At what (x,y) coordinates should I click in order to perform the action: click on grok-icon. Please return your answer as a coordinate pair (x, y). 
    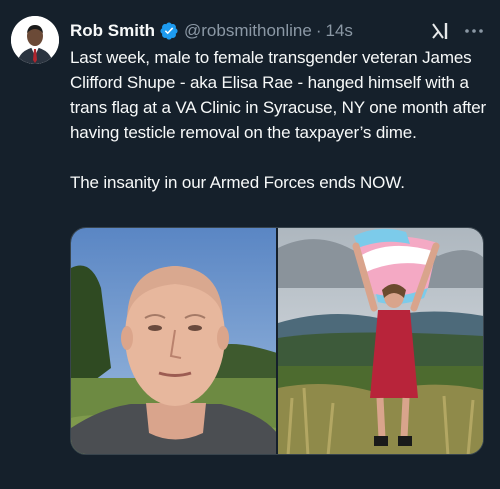
    Looking at the image, I should click on (441, 31).